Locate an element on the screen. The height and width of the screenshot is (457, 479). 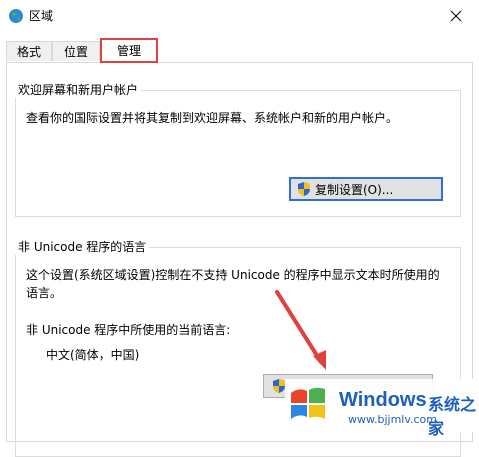
close-icon is located at coordinates (456, 16).